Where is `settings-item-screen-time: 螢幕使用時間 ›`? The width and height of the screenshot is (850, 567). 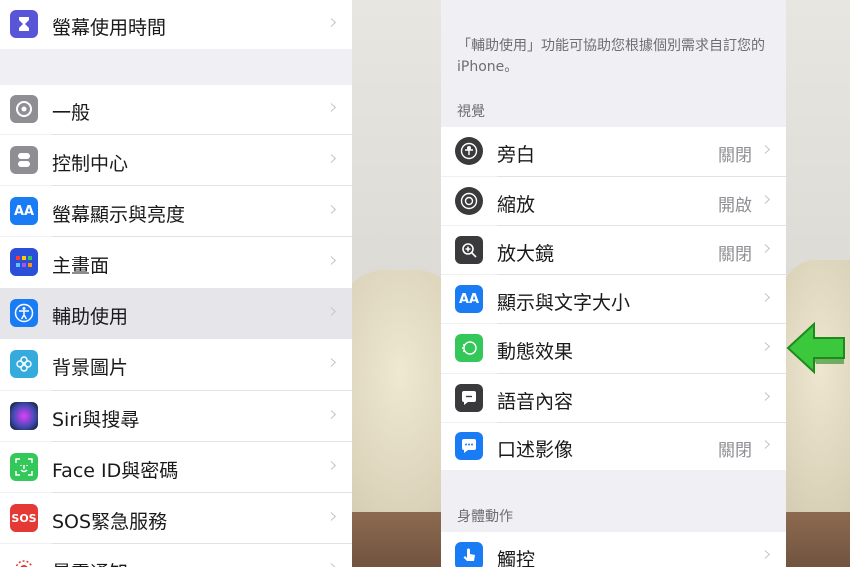
settings-item-screen-time: 螢幕使用時間 › is located at coordinates (176, 24).